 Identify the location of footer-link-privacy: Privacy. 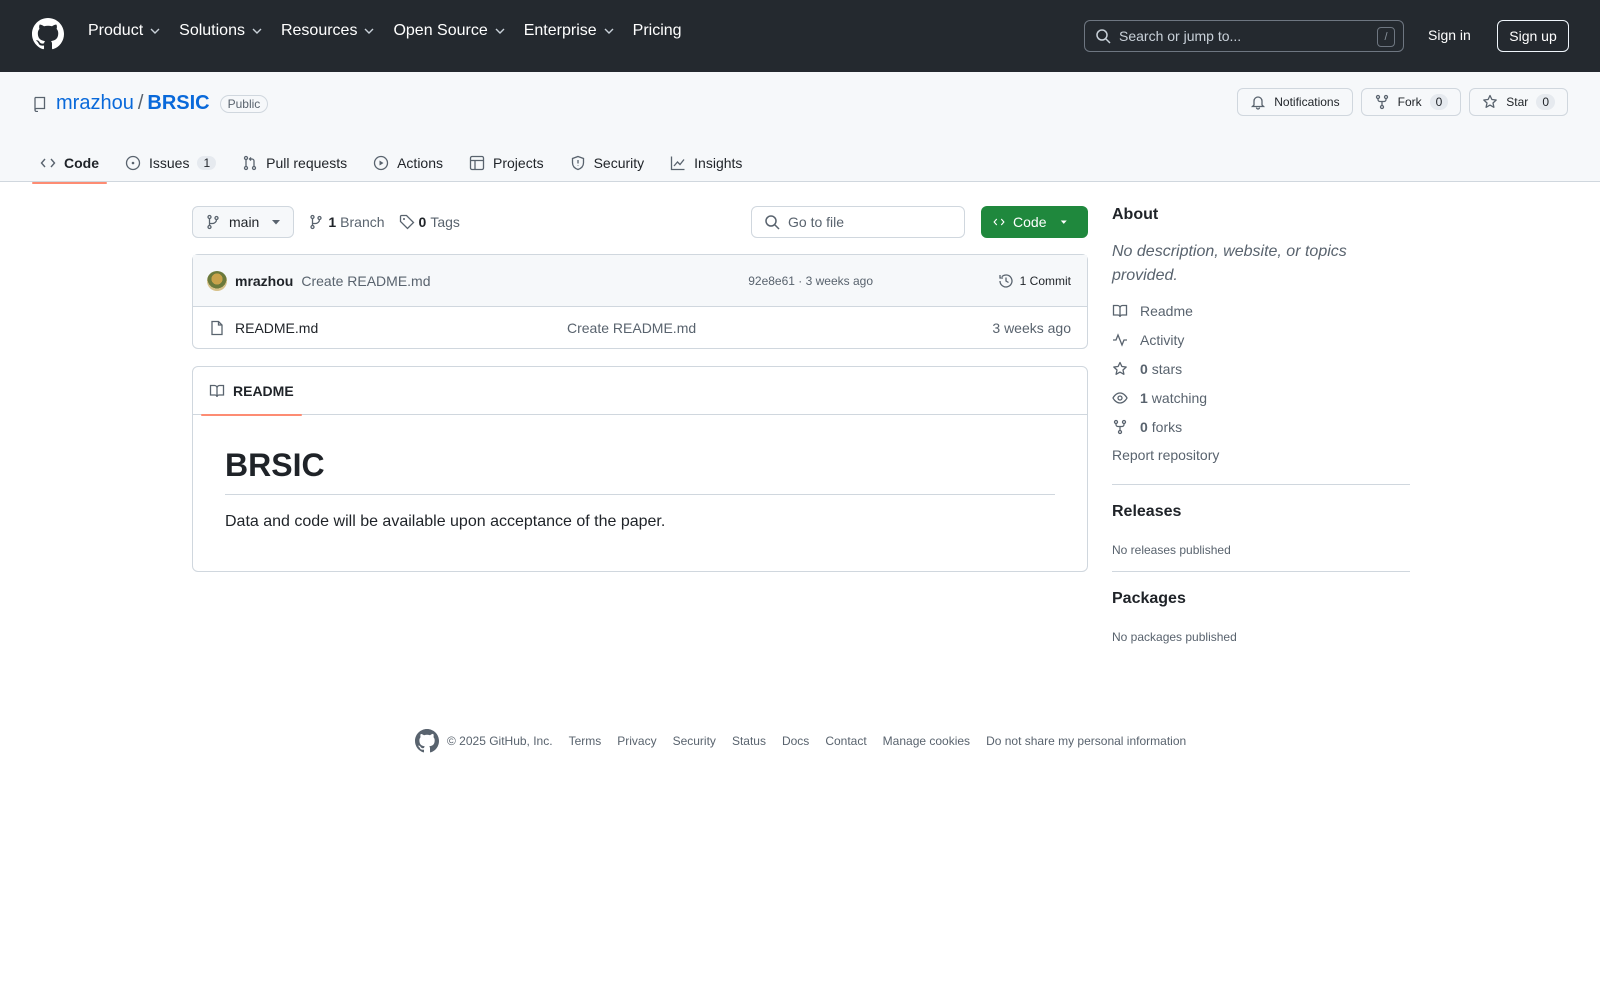
(636, 741).